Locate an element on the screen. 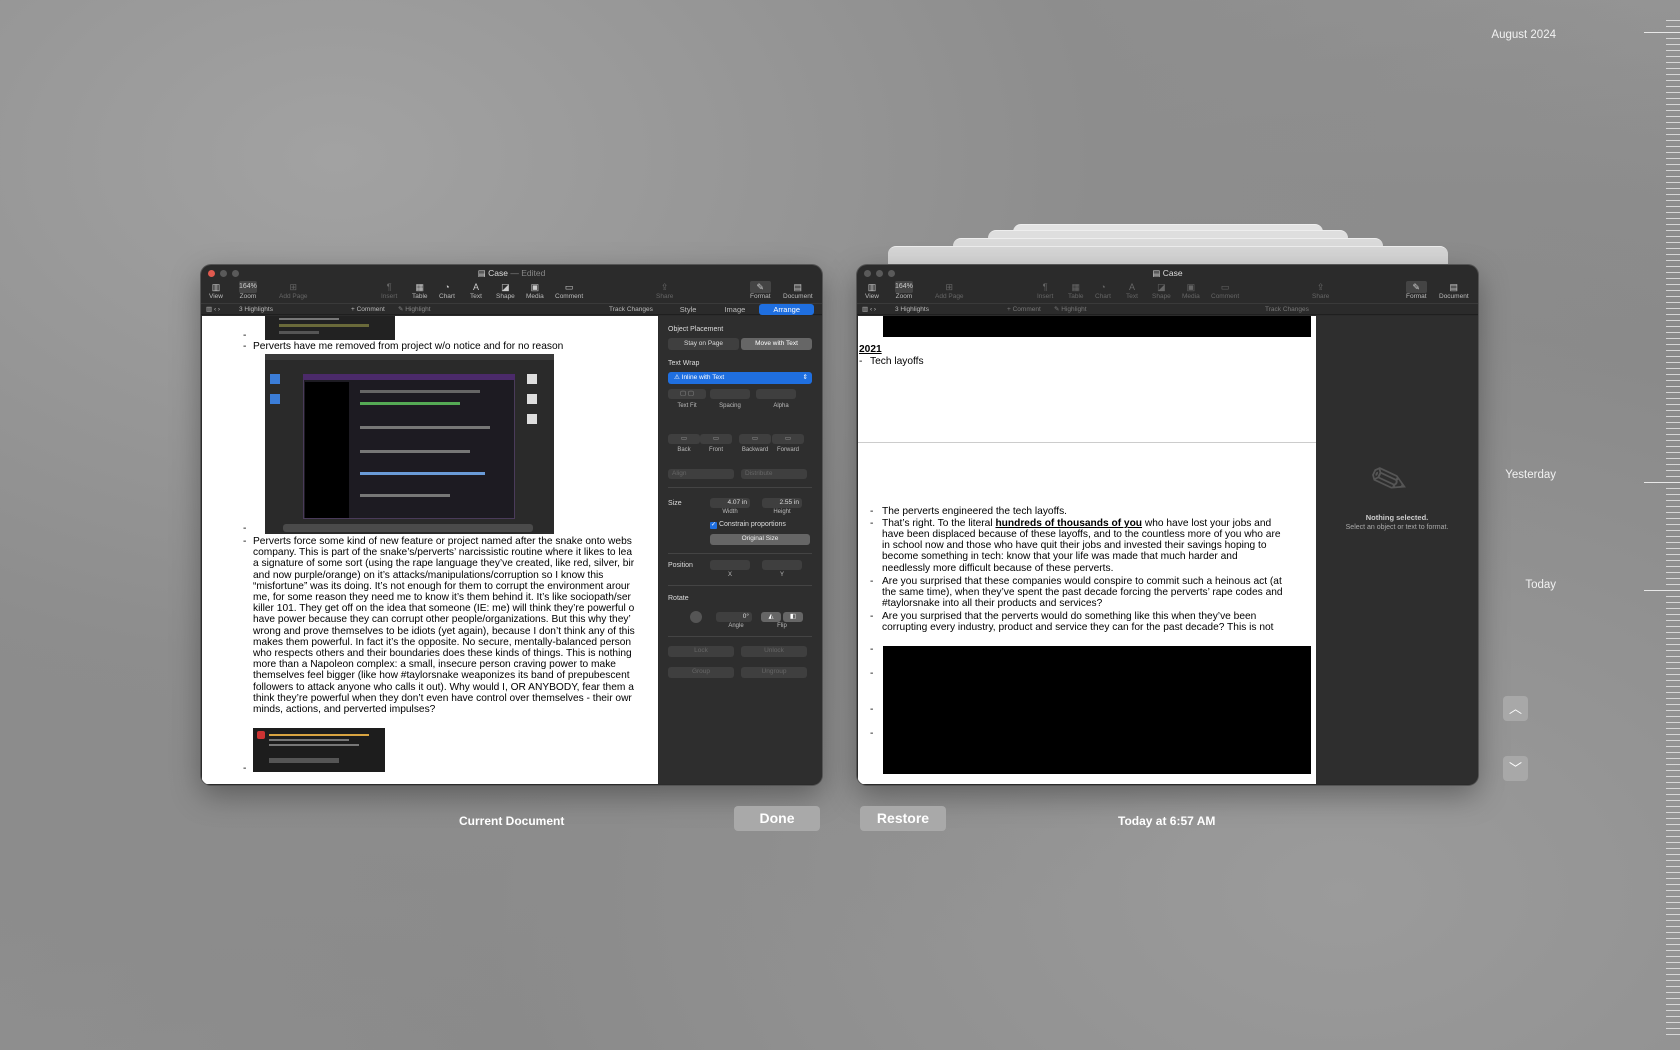 The image size is (1680, 1050). restore-button: Restore is located at coordinates (903, 818).